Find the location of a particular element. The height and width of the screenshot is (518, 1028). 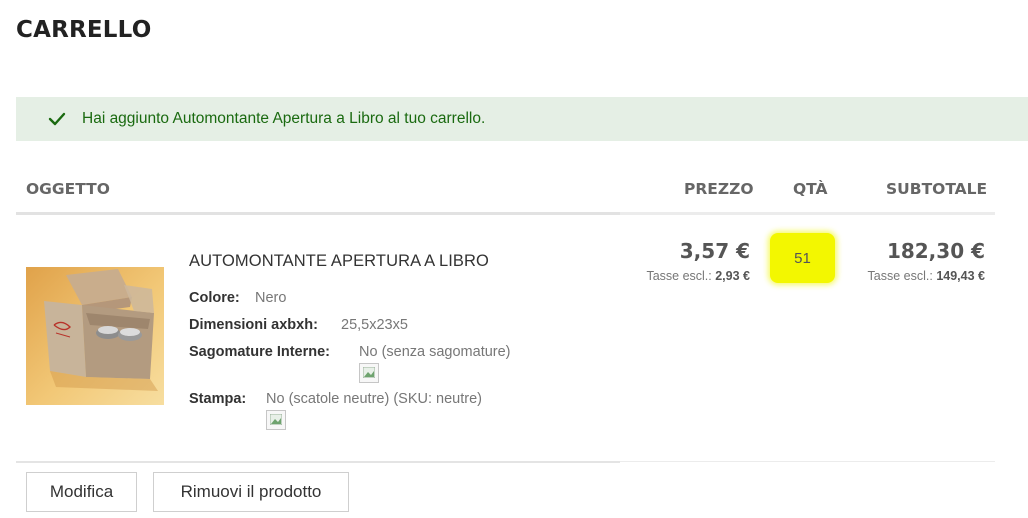

check-icon is located at coordinates (57, 119).